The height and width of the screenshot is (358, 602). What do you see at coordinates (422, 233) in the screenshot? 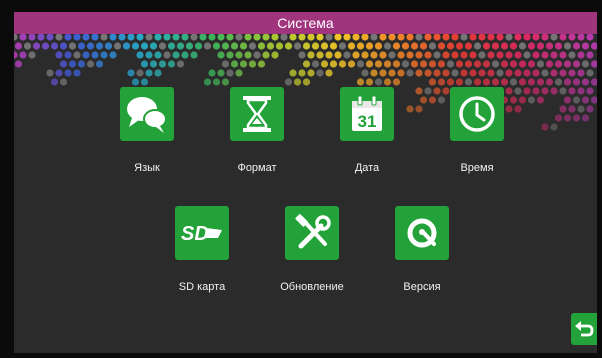
I see `version-button` at bounding box center [422, 233].